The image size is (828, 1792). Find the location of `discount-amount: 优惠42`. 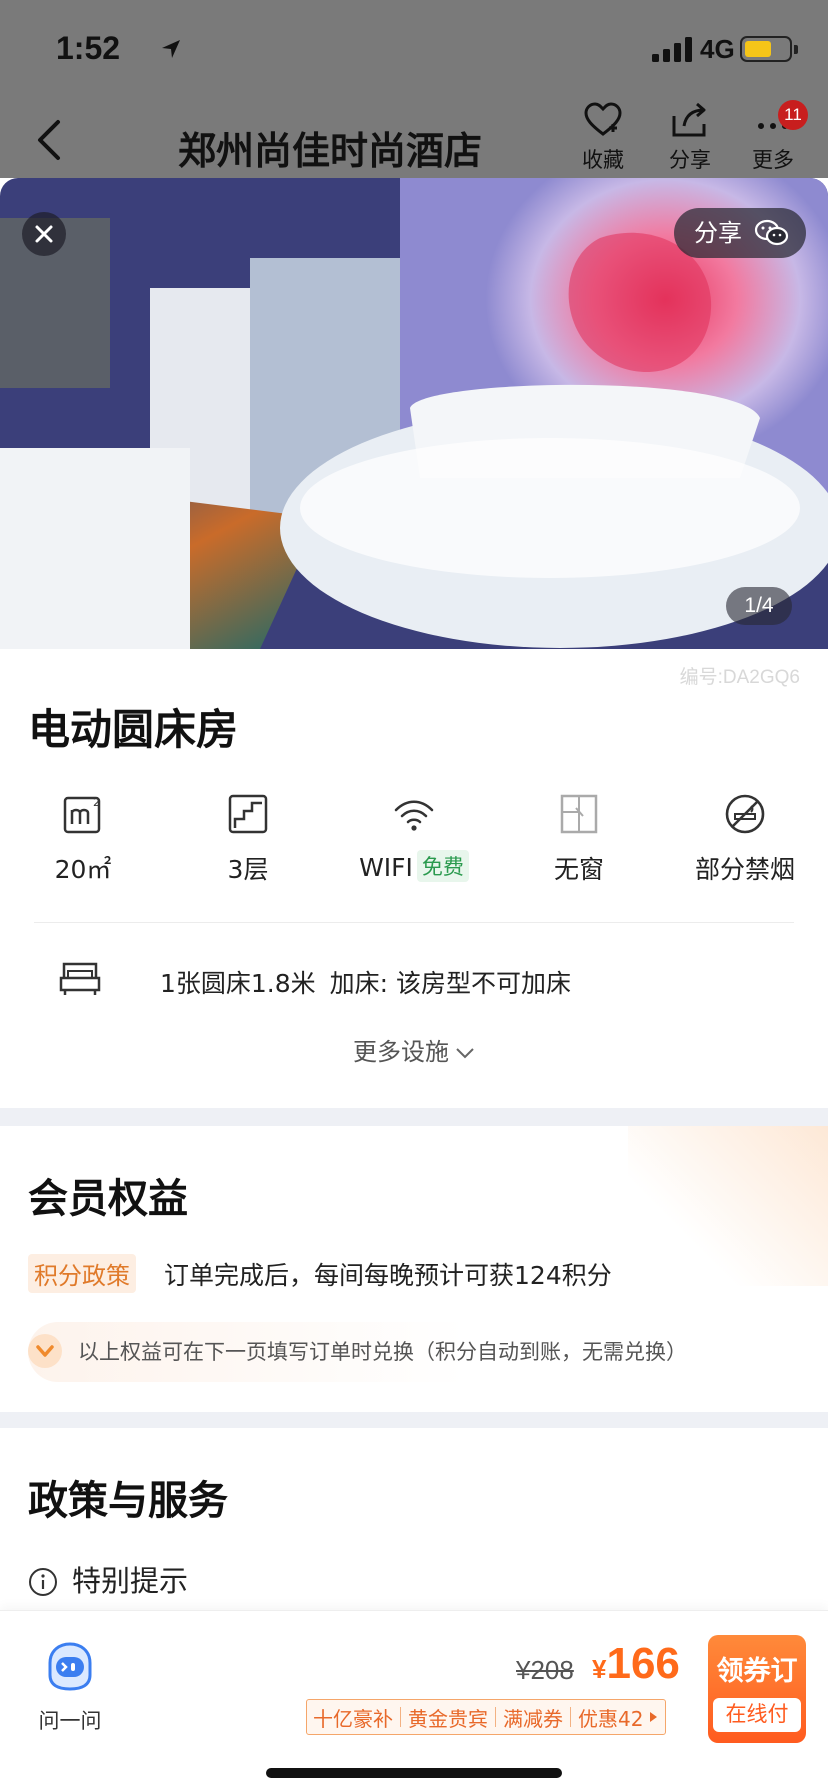

discount-amount: 优惠42 is located at coordinates (611, 1718).